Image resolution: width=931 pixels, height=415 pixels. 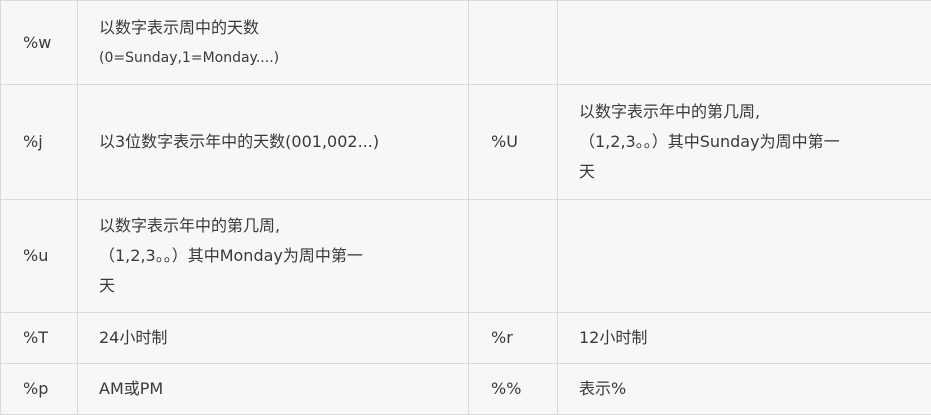 I want to click on format-code-cell: %j, so click(x=39, y=142).